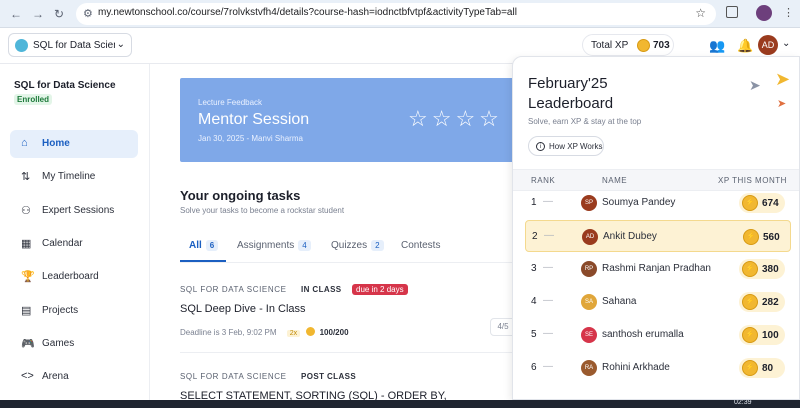 Image resolution: width=800 pixels, height=408 pixels. What do you see at coordinates (240, 195) in the screenshot?
I see `tasks-title: Your ongoing tasks` at bounding box center [240, 195].